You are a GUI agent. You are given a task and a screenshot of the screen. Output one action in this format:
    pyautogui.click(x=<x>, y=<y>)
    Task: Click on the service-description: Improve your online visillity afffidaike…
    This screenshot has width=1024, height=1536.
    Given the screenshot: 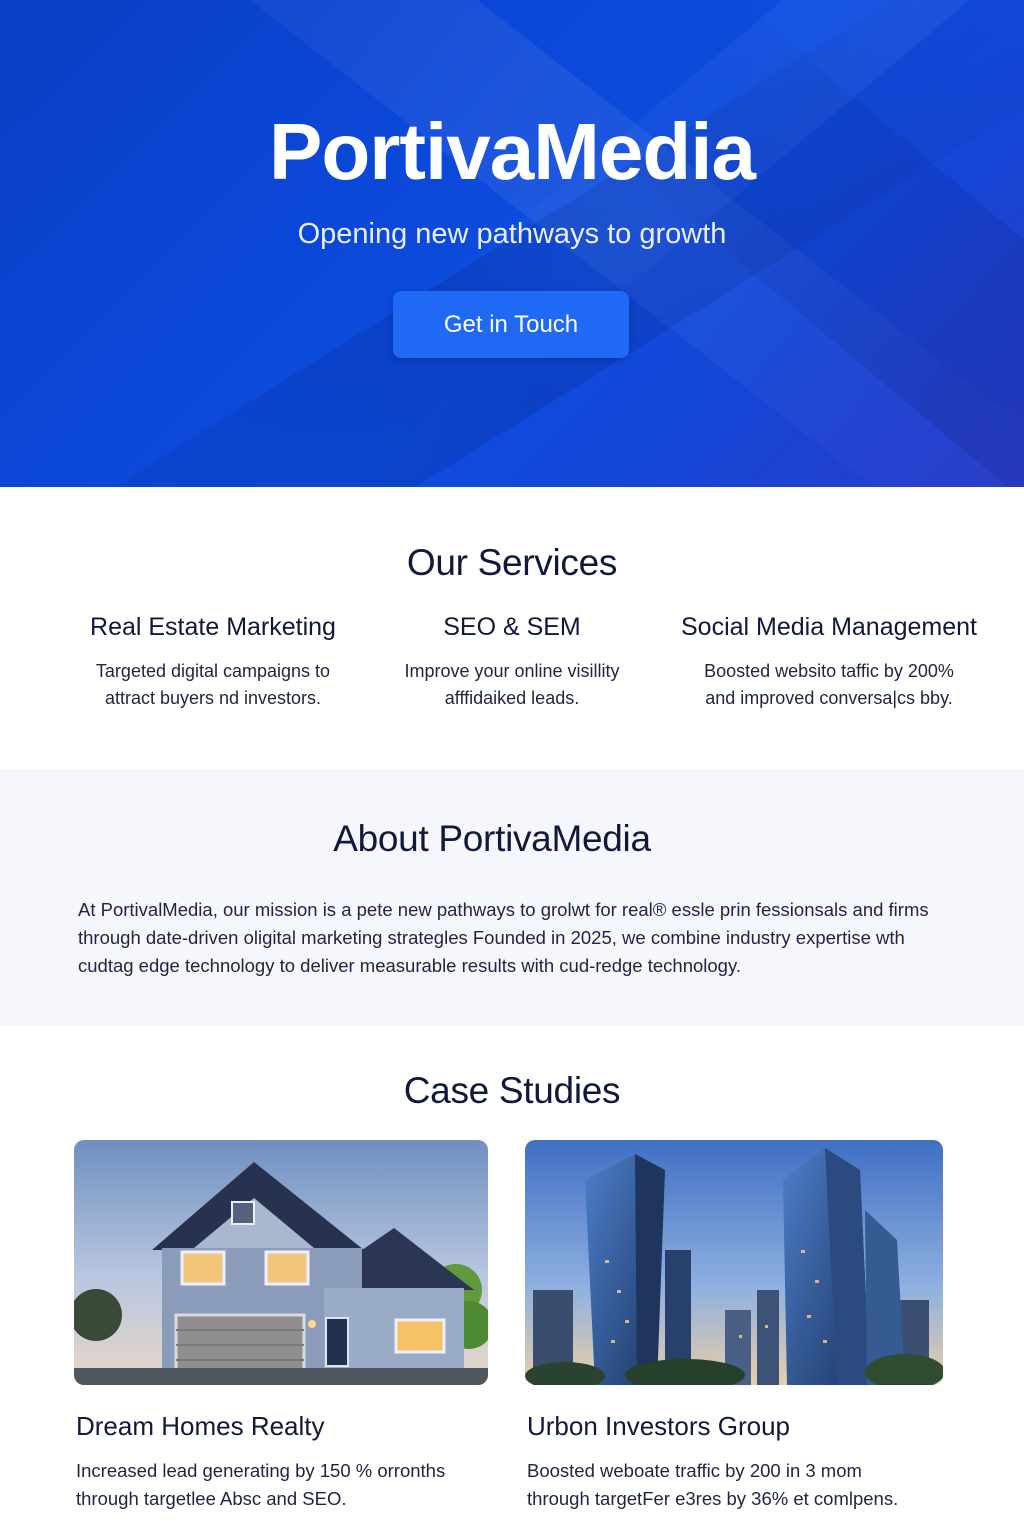 What is the action you would take?
    pyautogui.click(x=512, y=685)
    